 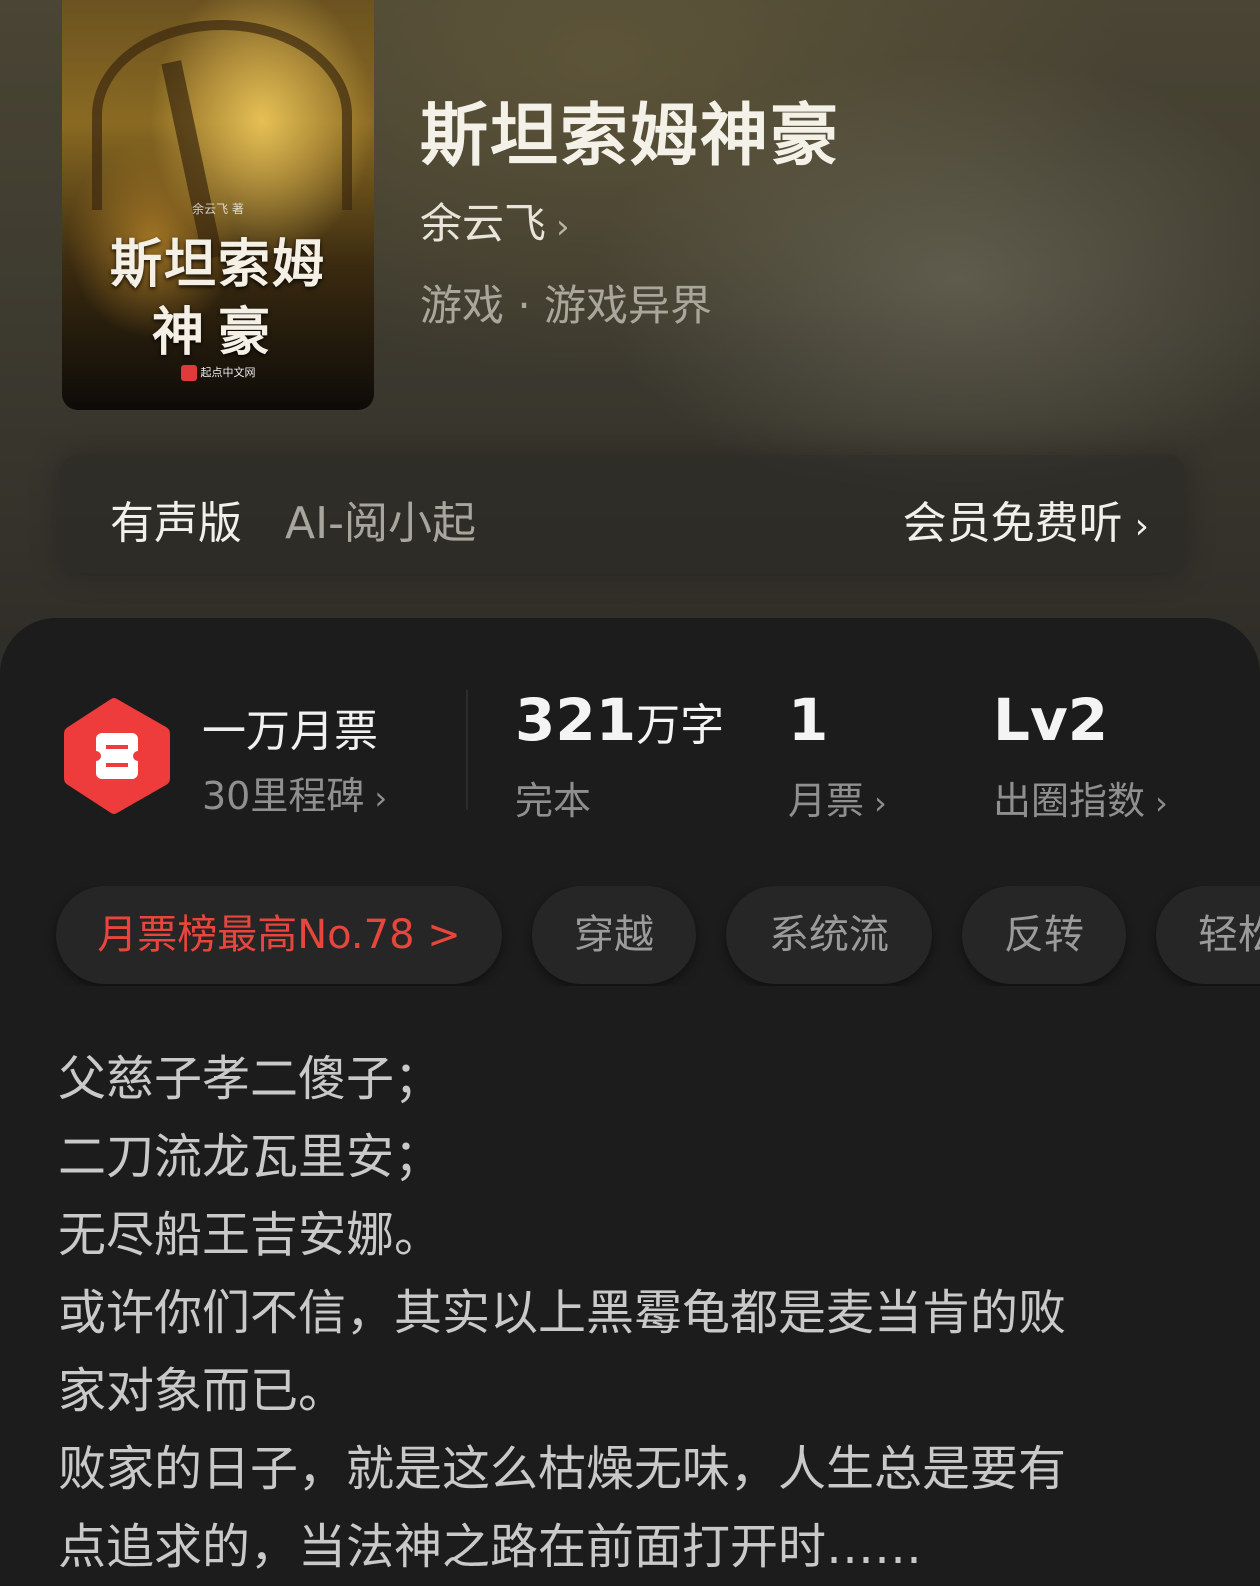 I want to click on audio-voice: AI-阅小起, so click(x=380, y=523).